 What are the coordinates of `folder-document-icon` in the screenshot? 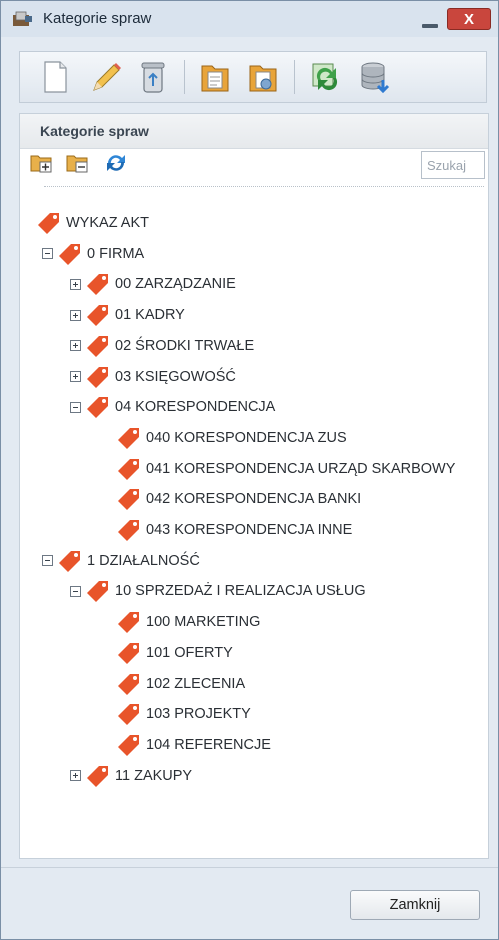 It's located at (215, 77).